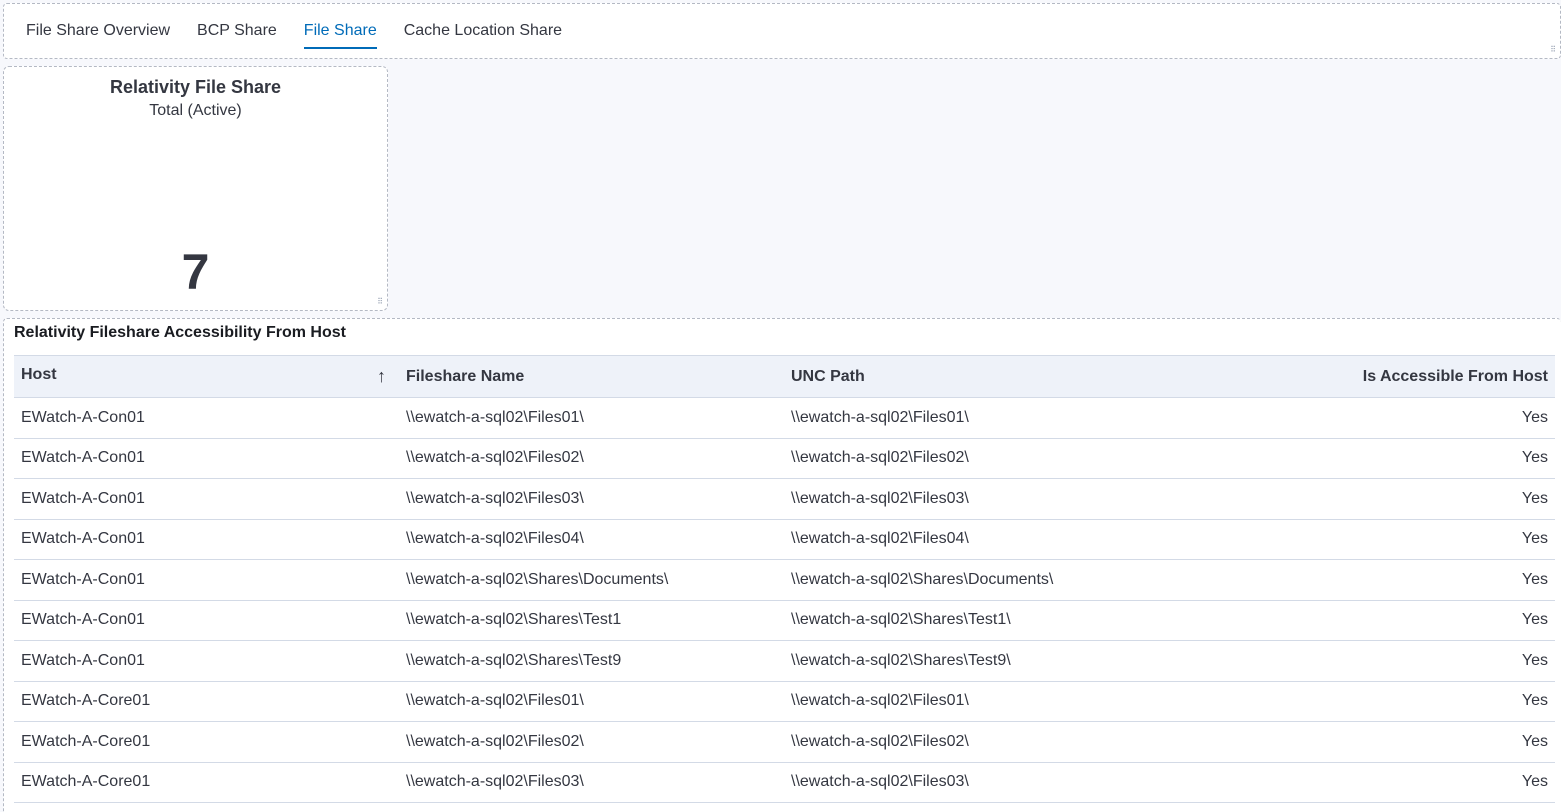 This screenshot has height=812, width=1561. What do you see at coordinates (976, 539) in the screenshot?
I see `cell-unc-path: \\ewatch-a-sql02\Files04\` at bounding box center [976, 539].